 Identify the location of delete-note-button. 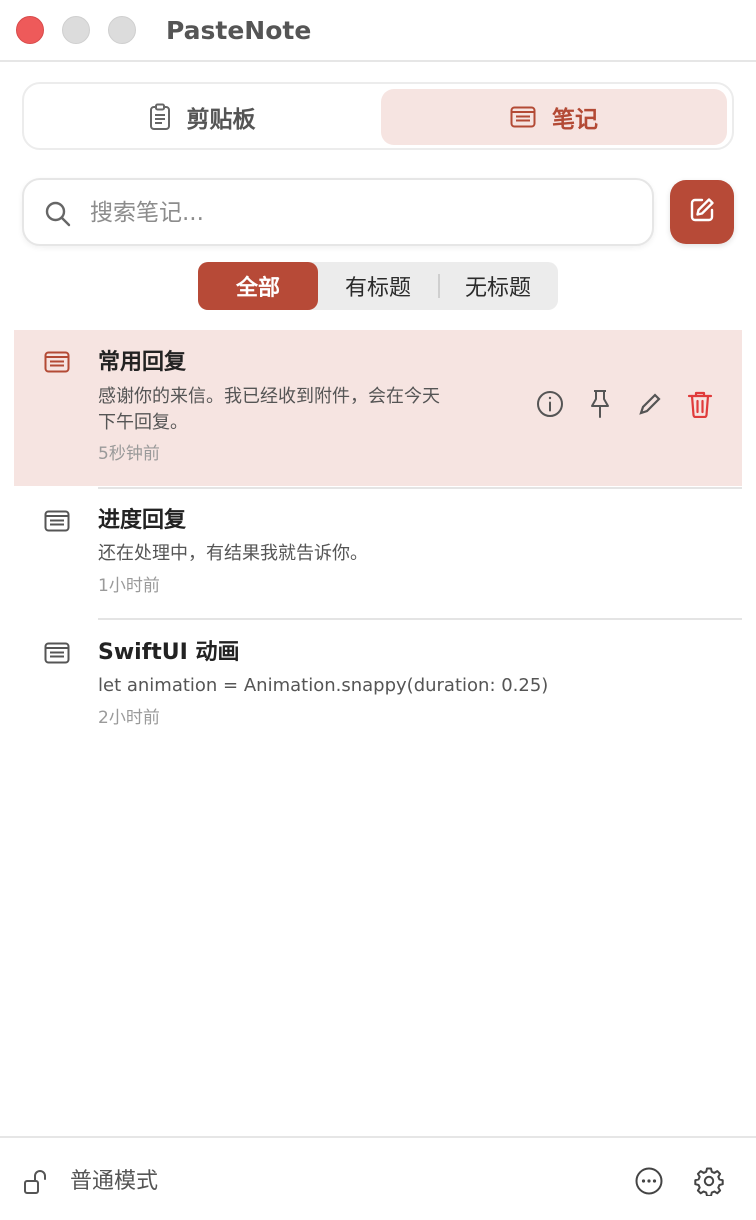
(700, 406).